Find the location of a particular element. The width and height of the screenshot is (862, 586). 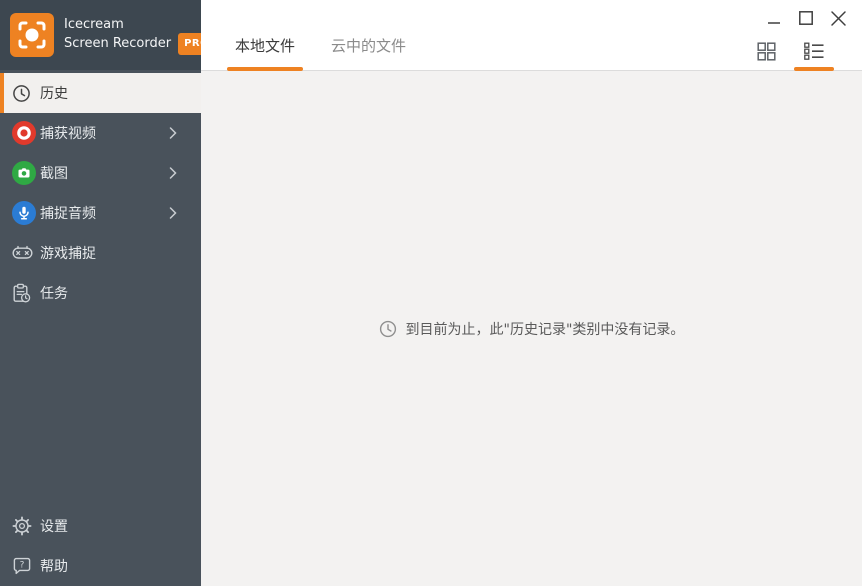

empty-state-message: 到目前为止，此"历史记录"类别中没有记录。 is located at coordinates (545, 329).